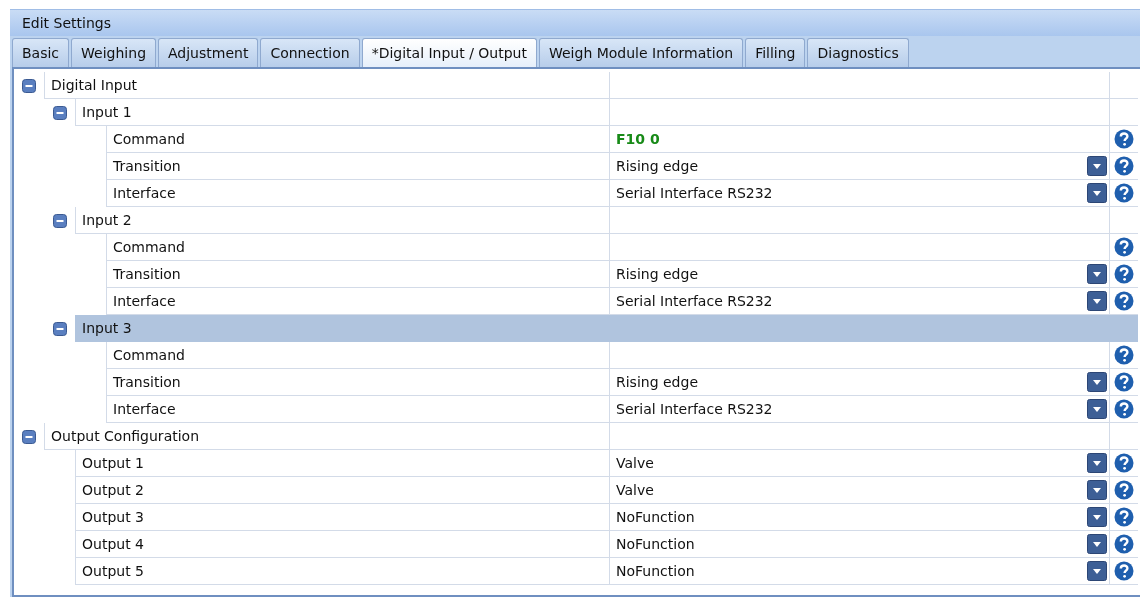  What do you see at coordinates (208, 52) in the screenshot?
I see `tab: Adjustment` at bounding box center [208, 52].